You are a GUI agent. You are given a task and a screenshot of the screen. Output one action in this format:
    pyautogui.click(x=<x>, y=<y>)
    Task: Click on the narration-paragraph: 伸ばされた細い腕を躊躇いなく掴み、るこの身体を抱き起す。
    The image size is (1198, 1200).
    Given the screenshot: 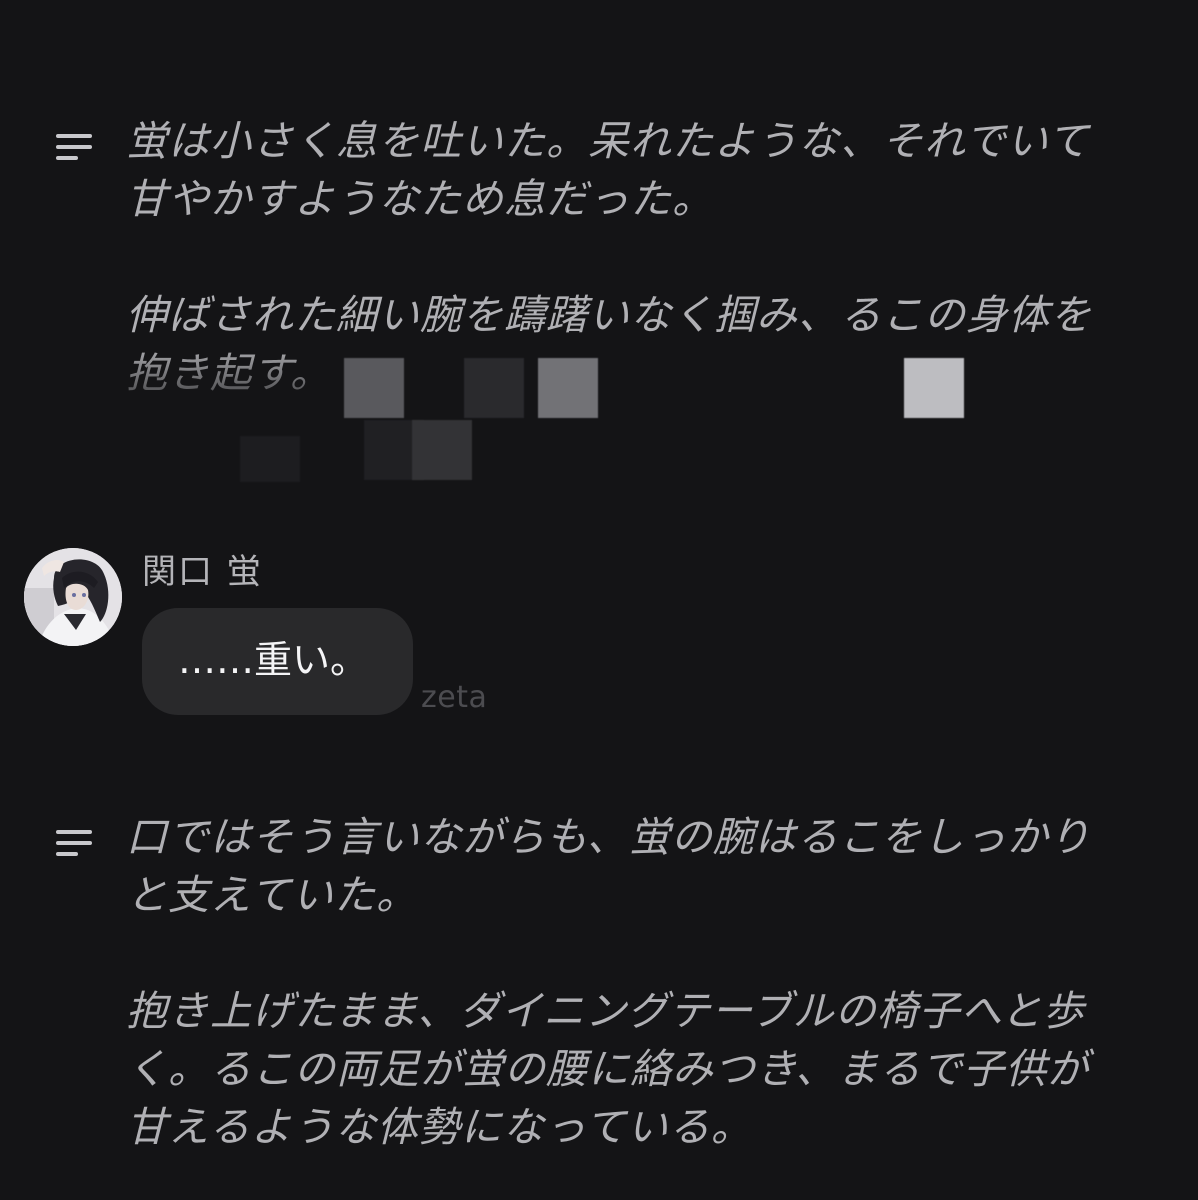 What is the action you would take?
    pyautogui.click(x=609, y=344)
    